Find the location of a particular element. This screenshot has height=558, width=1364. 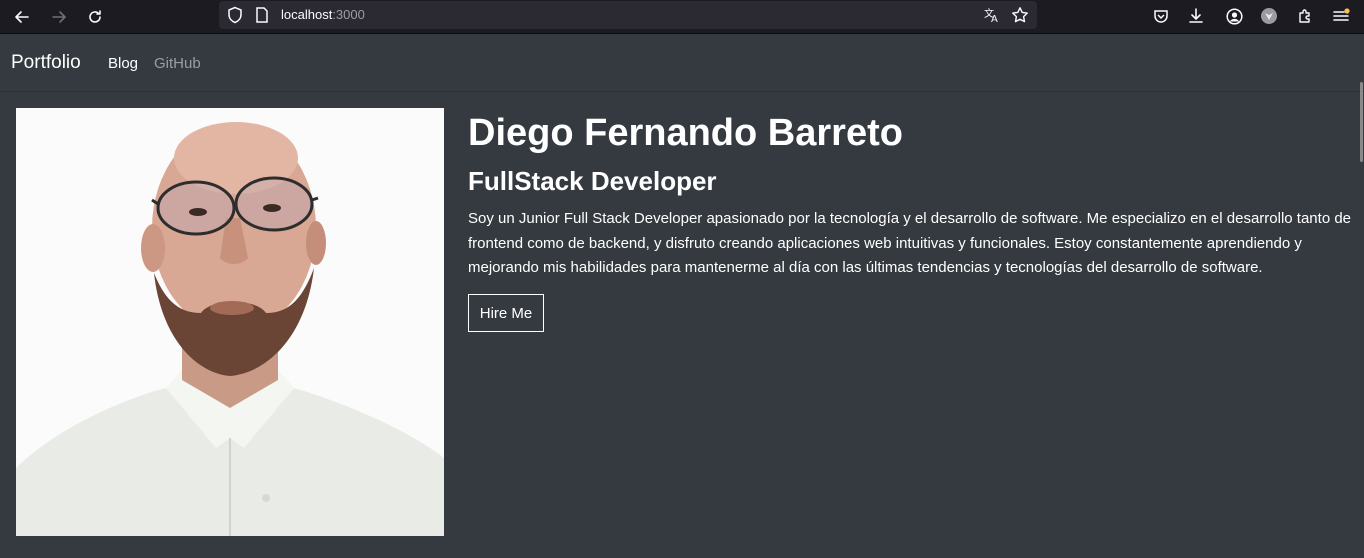

page-scrollbar is located at coordinates (1361, 296).